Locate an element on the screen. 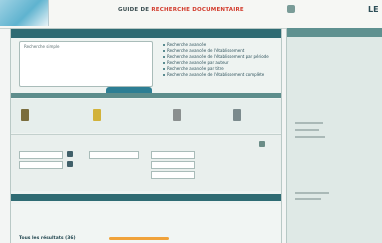 Image resolution: width=382 pixels, height=243 pixels. site-title: GUIDE DE RECHERCHE DOCUMENTAIRE is located at coordinates (181, 10).